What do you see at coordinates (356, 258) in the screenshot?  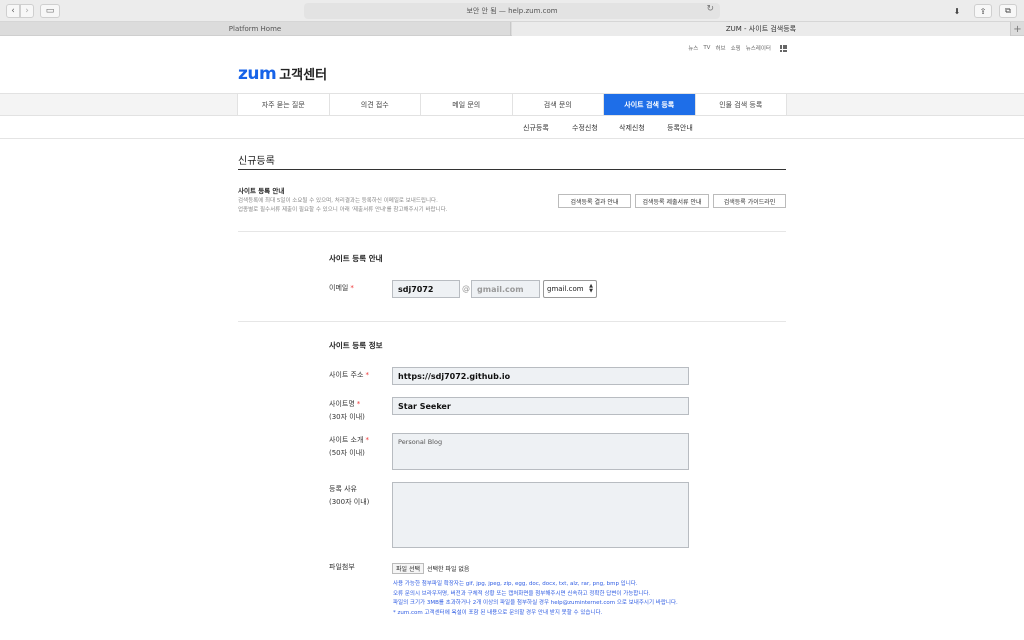 I see `section-title-info: 사이트 등록 안내` at bounding box center [356, 258].